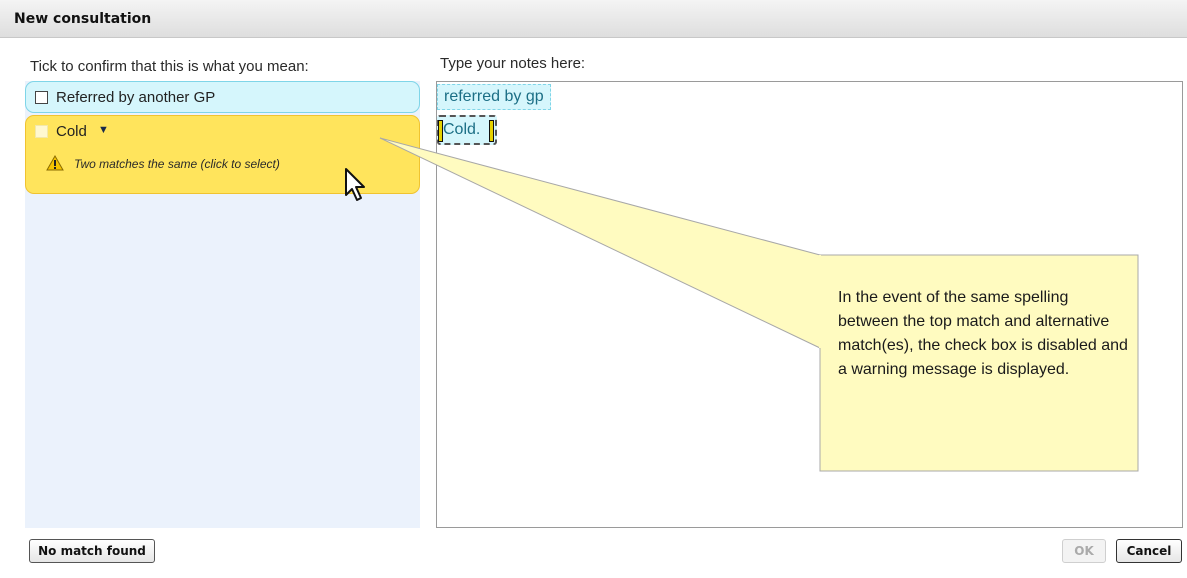  Describe the element at coordinates (462, 129) in the screenshot. I see `note-chip-cold-text: Cold.` at that location.